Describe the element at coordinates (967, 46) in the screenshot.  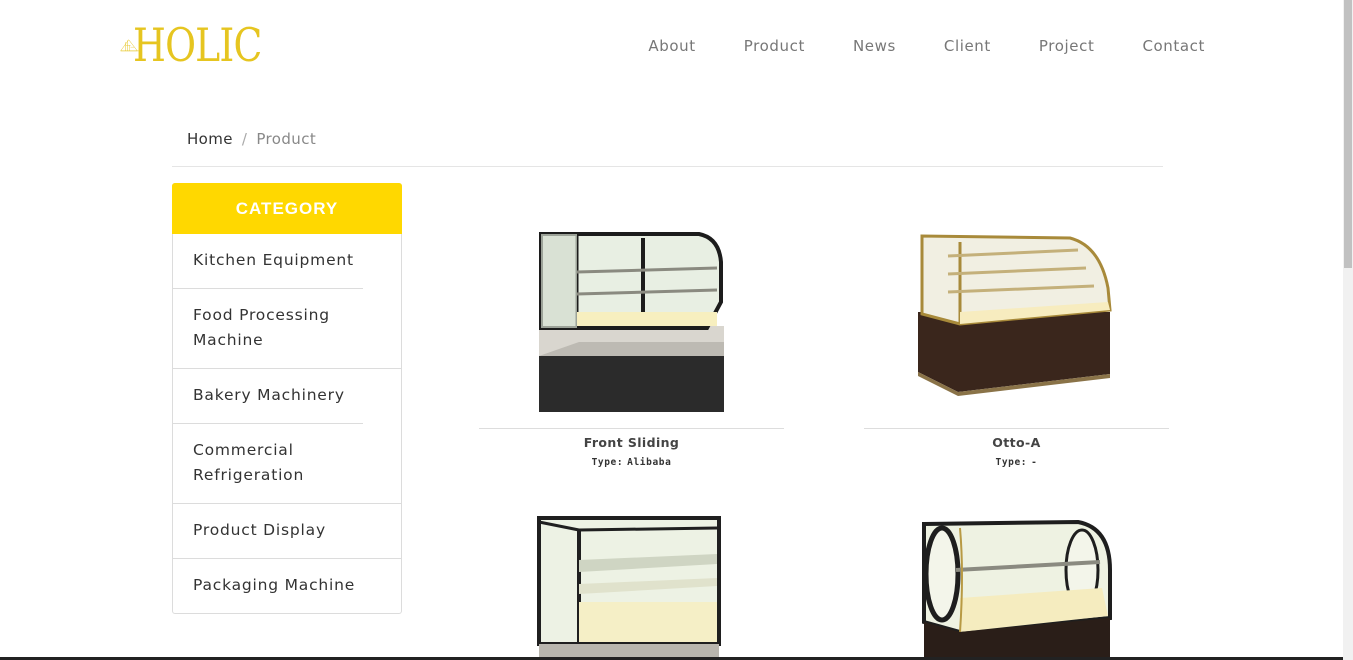
I see `nav-client: Client` at that location.